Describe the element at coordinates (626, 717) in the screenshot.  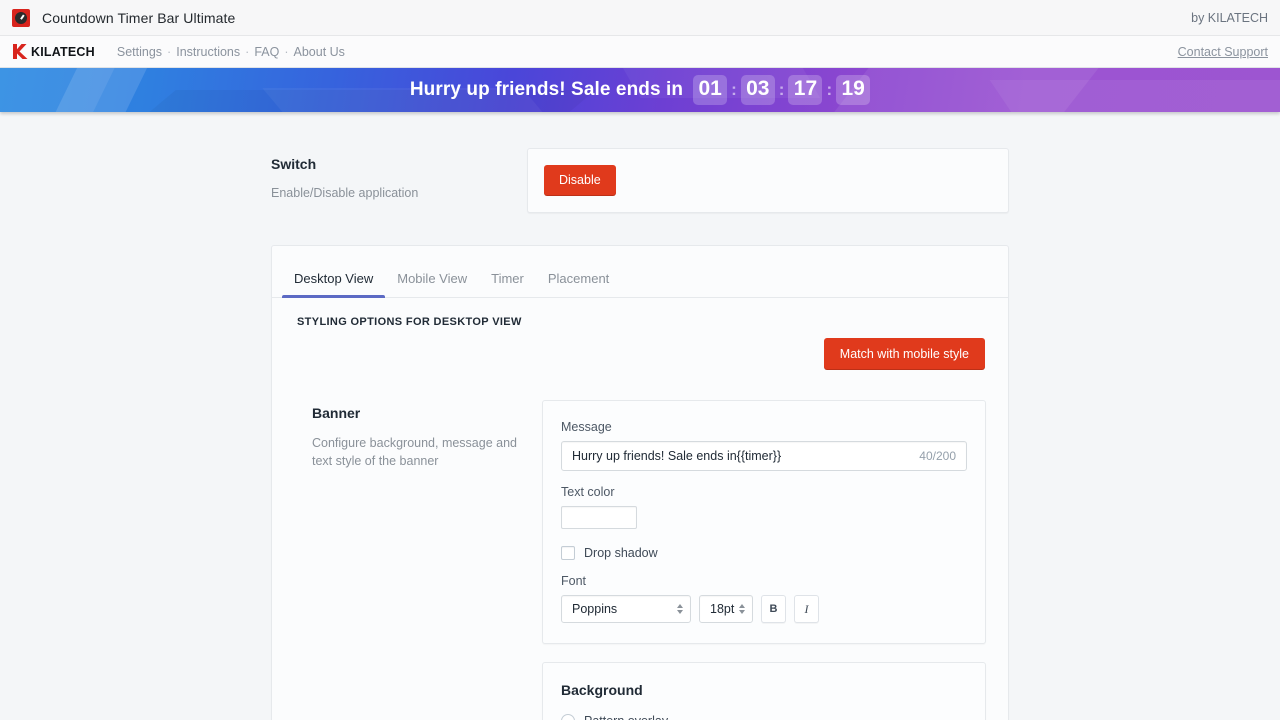
I see `pattern-overlay-label: Pattern overlay` at that location.